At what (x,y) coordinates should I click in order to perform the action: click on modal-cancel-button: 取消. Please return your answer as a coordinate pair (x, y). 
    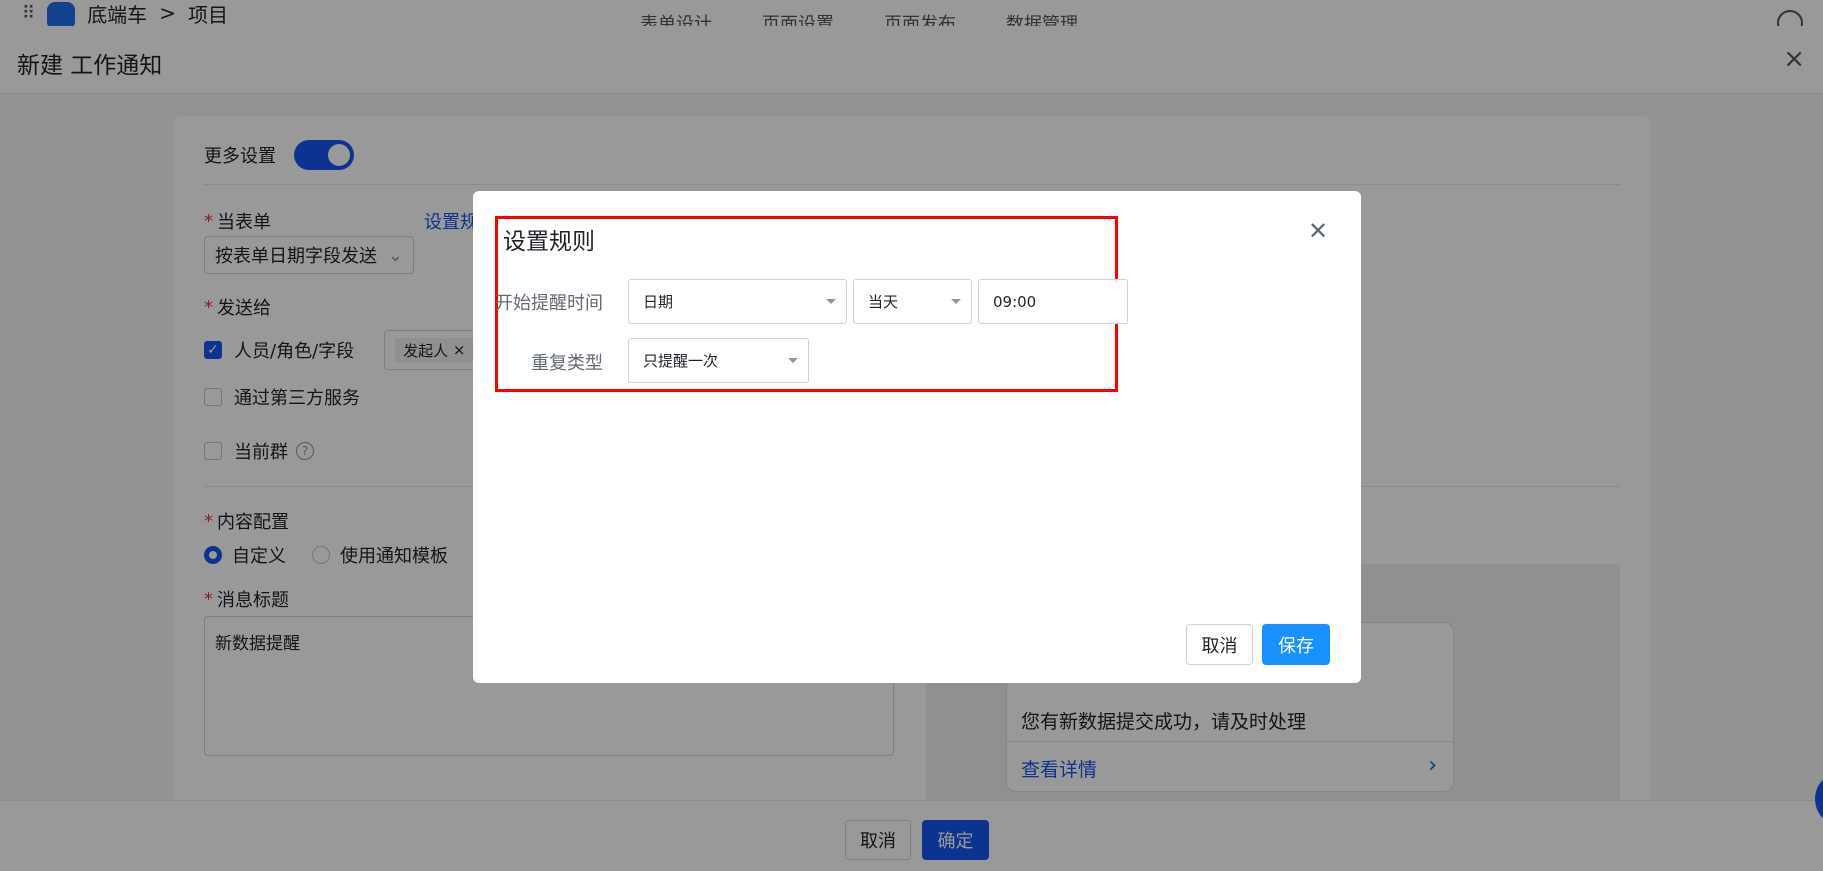
    Looking at the image, I should click on (1219, 644).